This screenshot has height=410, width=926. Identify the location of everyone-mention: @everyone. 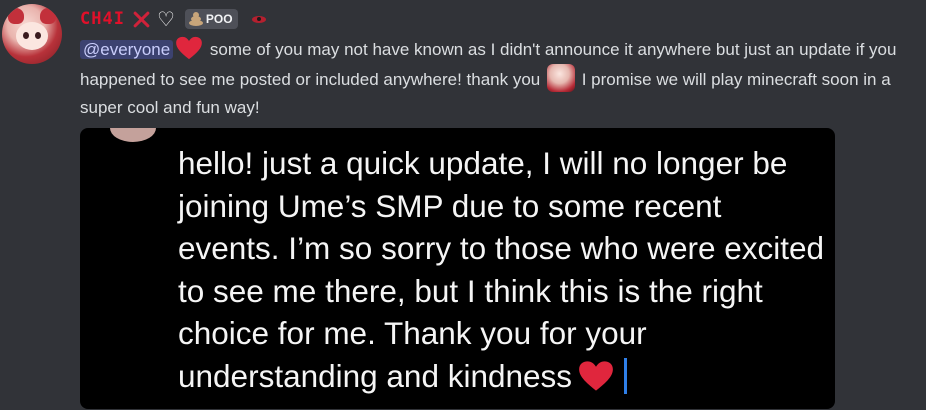
(127, 49).